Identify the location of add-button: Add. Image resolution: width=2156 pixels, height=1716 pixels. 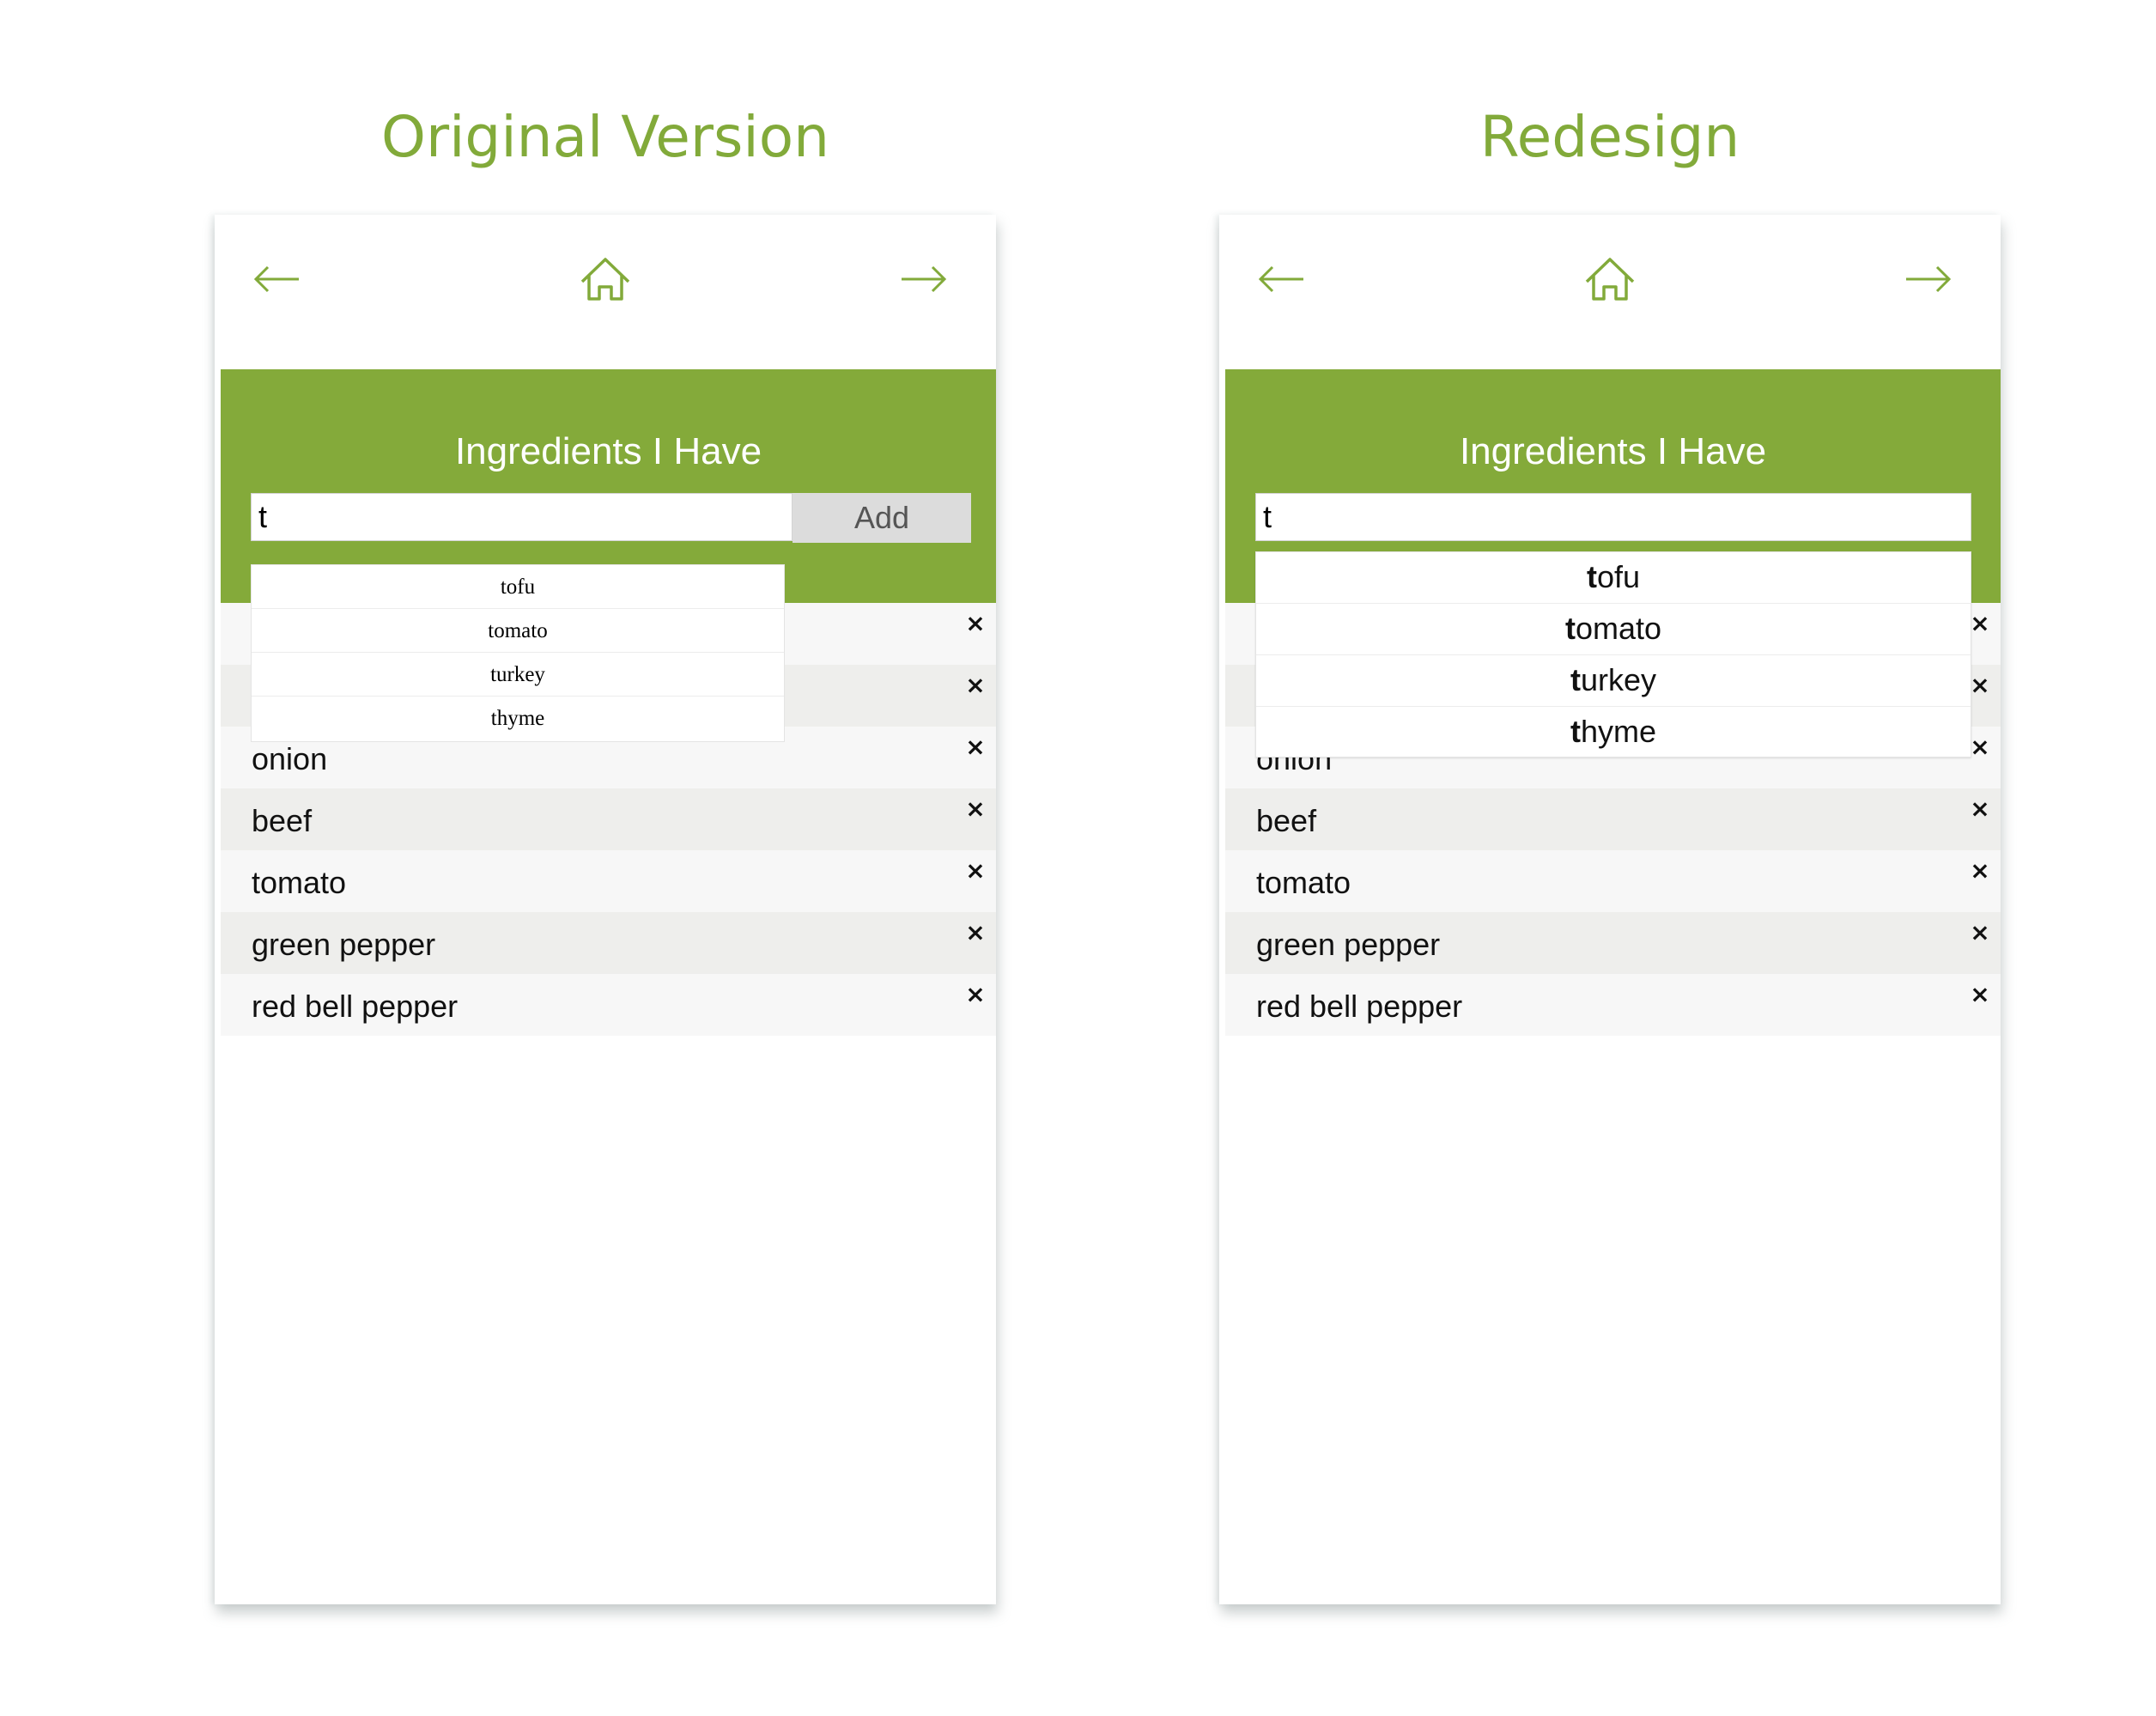
(882, 518).